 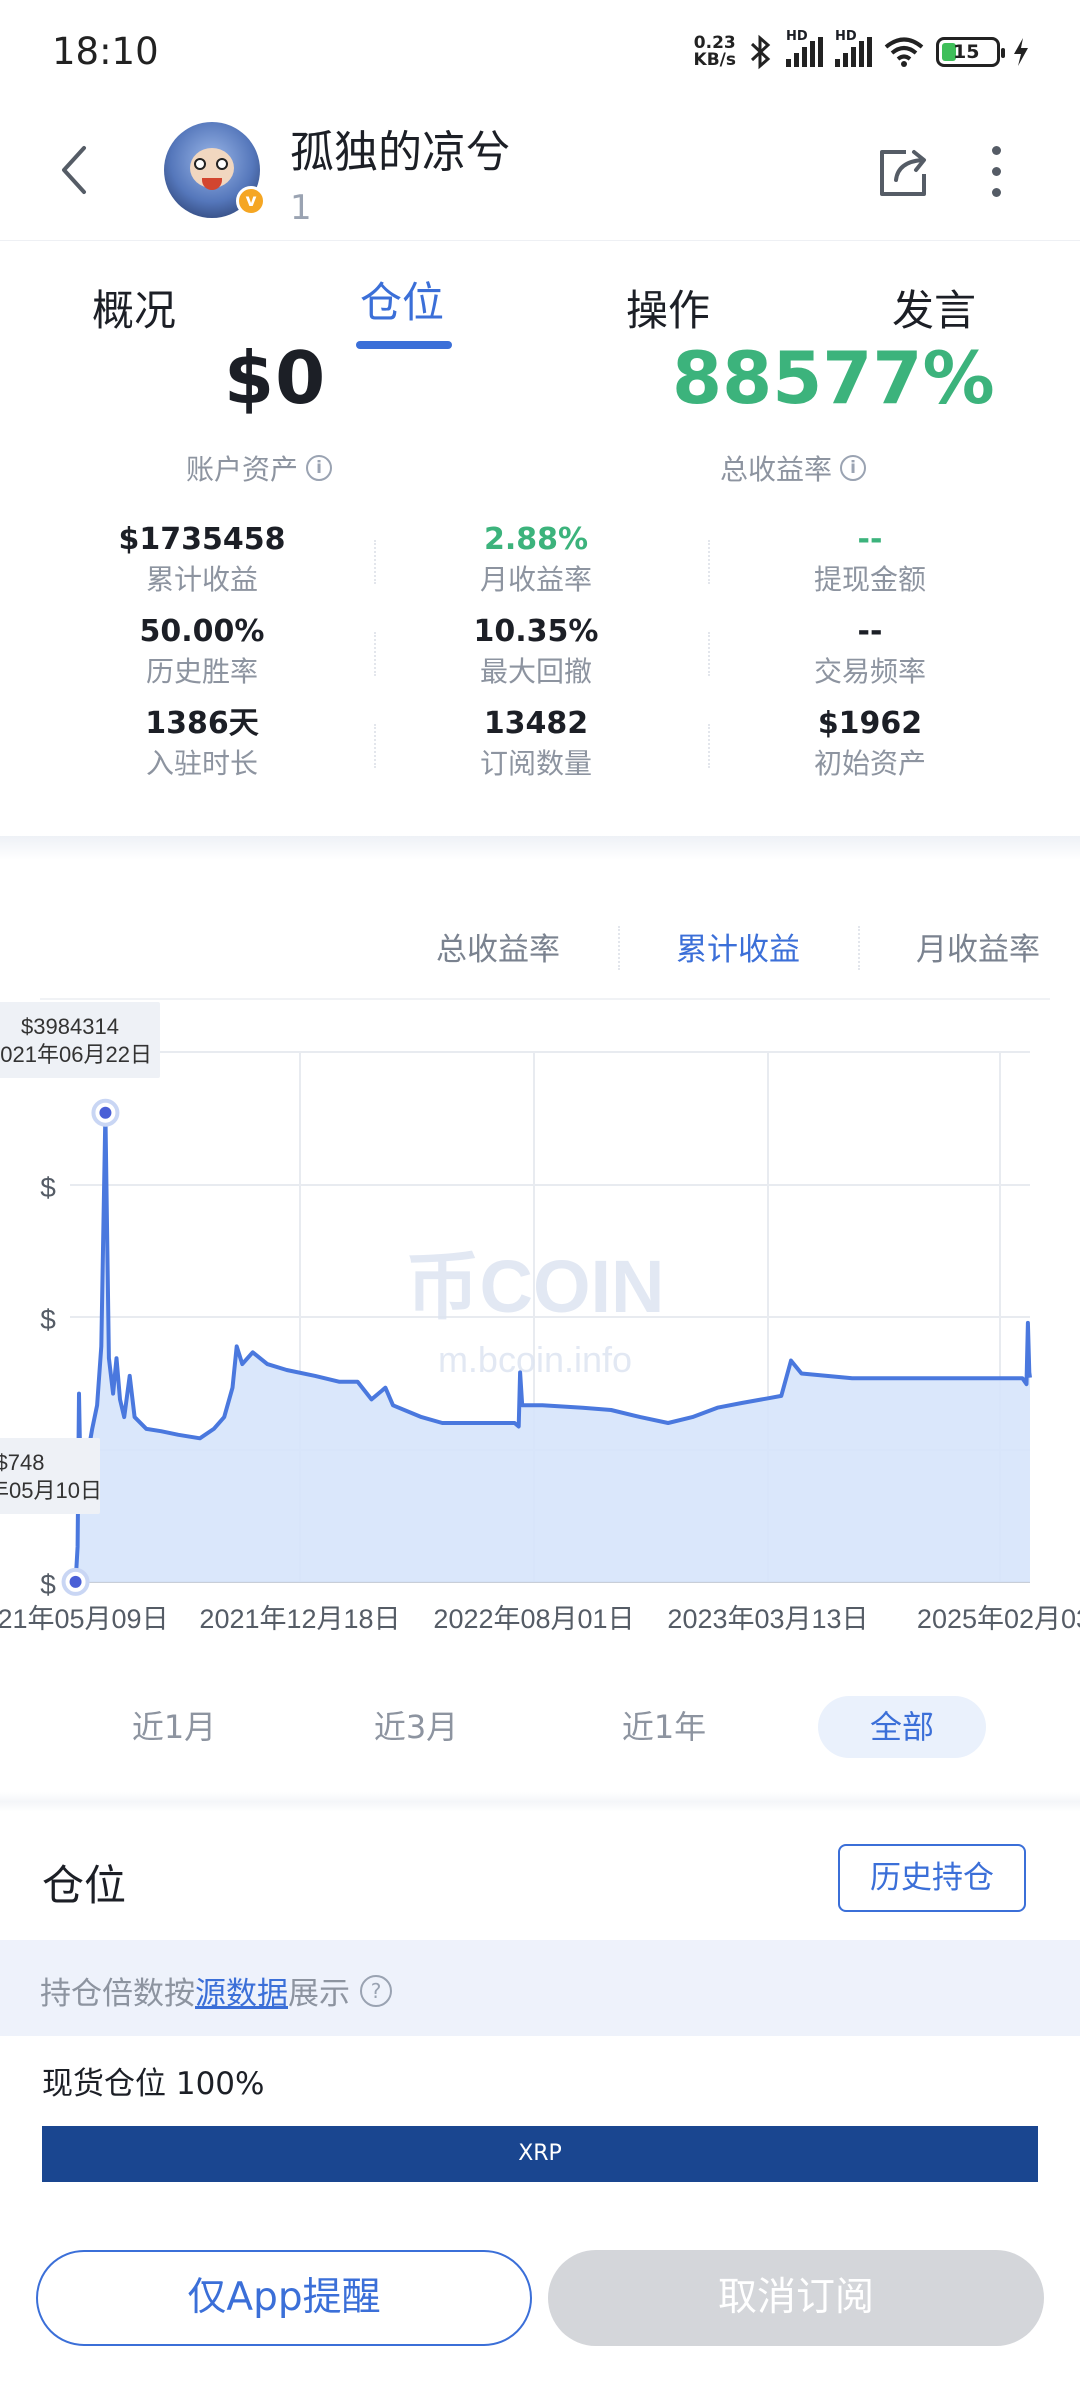 What do you see at coordinates (402, 299) in the screenshot?
I see `tab-positions: 仓位` at bounding box center [402, 299].